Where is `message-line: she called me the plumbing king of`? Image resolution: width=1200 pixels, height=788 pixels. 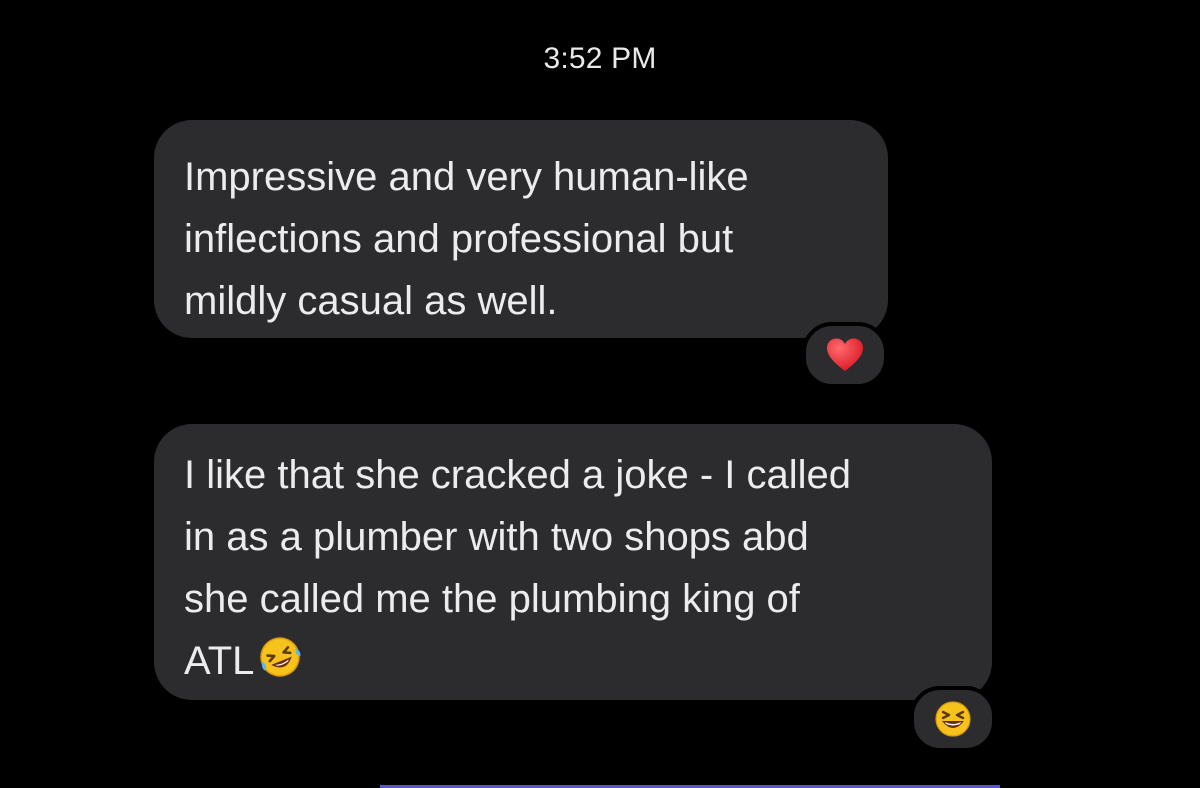 message-line: she called me the plumbing king of is located at coordinates (492, 599).